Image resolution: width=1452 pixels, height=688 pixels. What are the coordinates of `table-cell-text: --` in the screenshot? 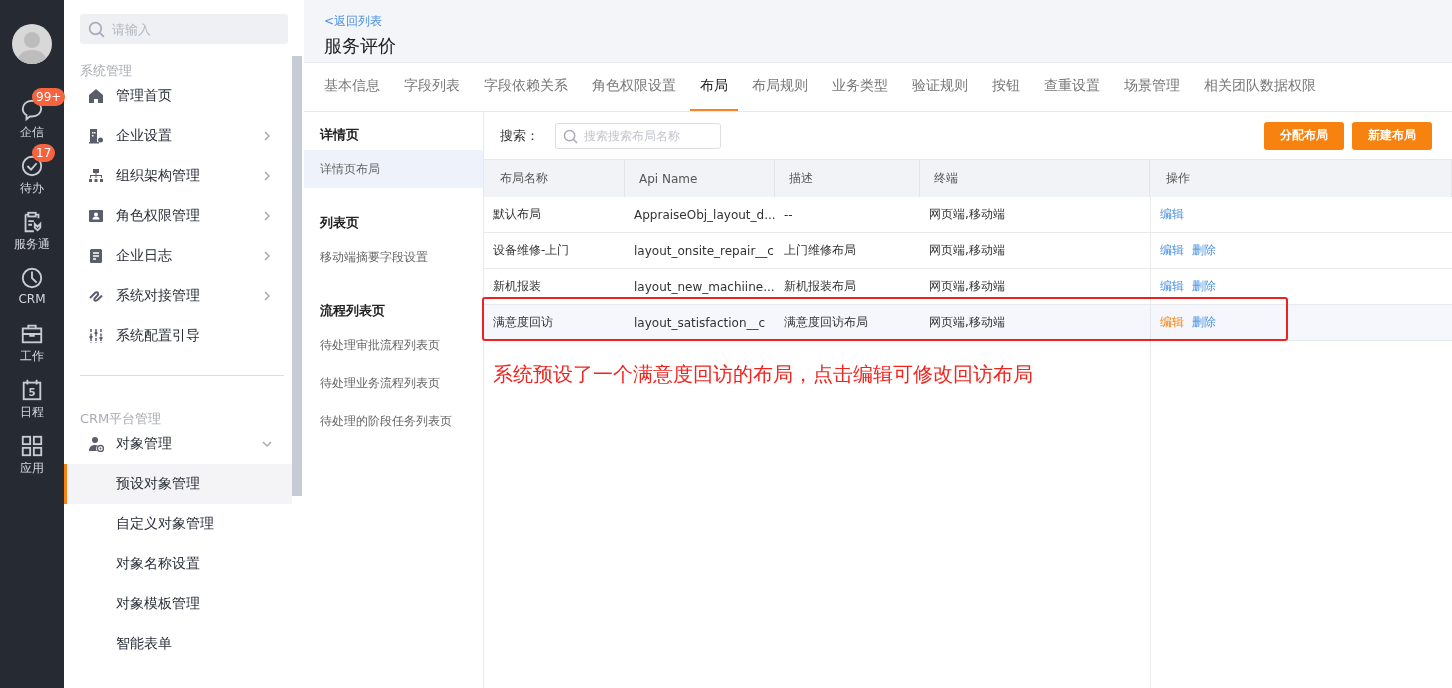 It's located at (788, 215).